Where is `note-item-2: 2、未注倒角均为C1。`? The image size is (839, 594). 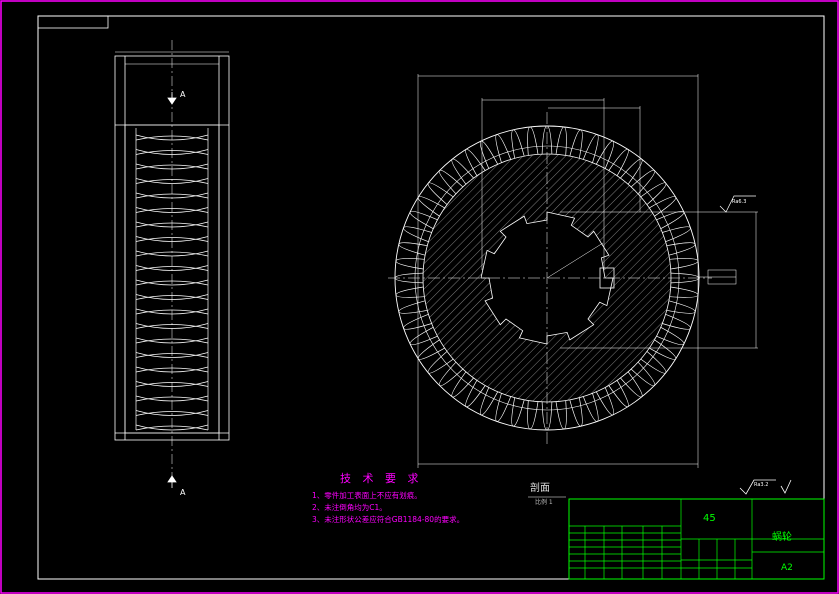 note-item-2: 2、未注倒角均为C1。 is located at coordinates (349, 507).